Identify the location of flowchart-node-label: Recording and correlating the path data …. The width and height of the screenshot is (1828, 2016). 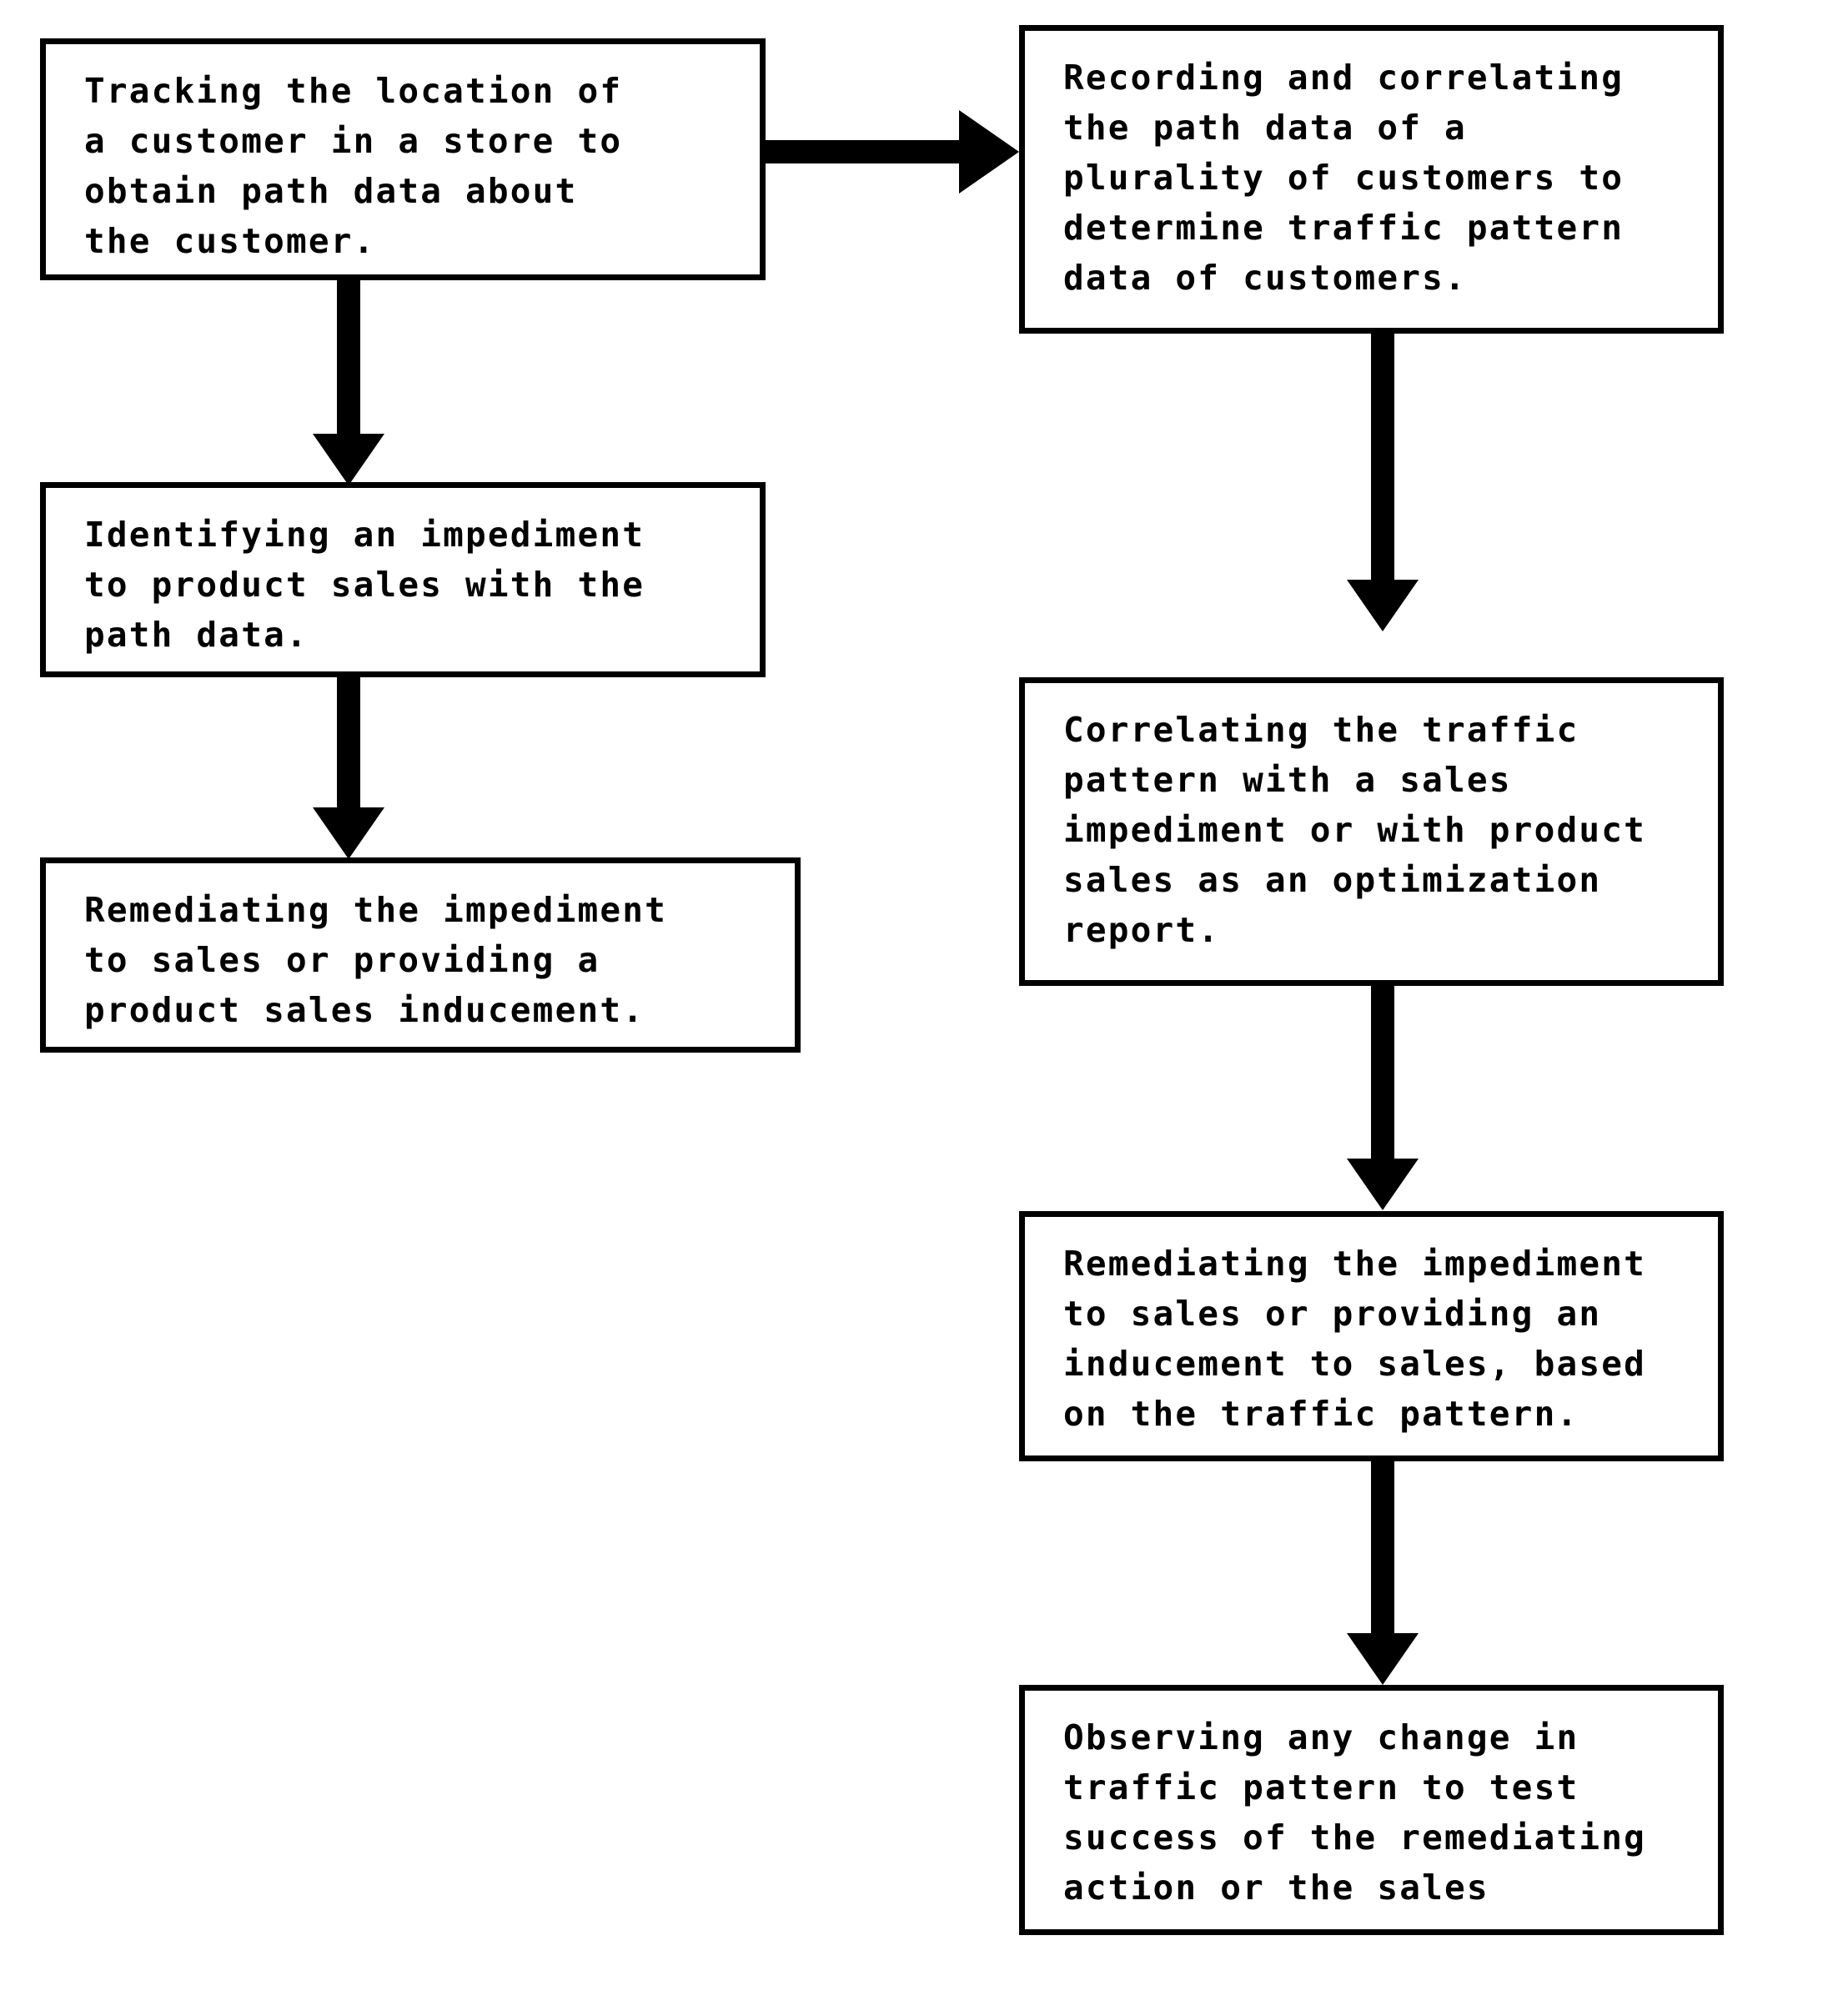
(1344, 178).